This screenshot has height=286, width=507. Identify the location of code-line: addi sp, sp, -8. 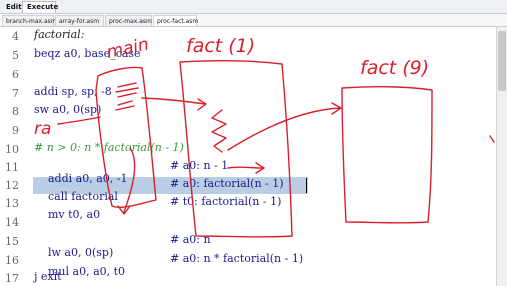
(73, 91).